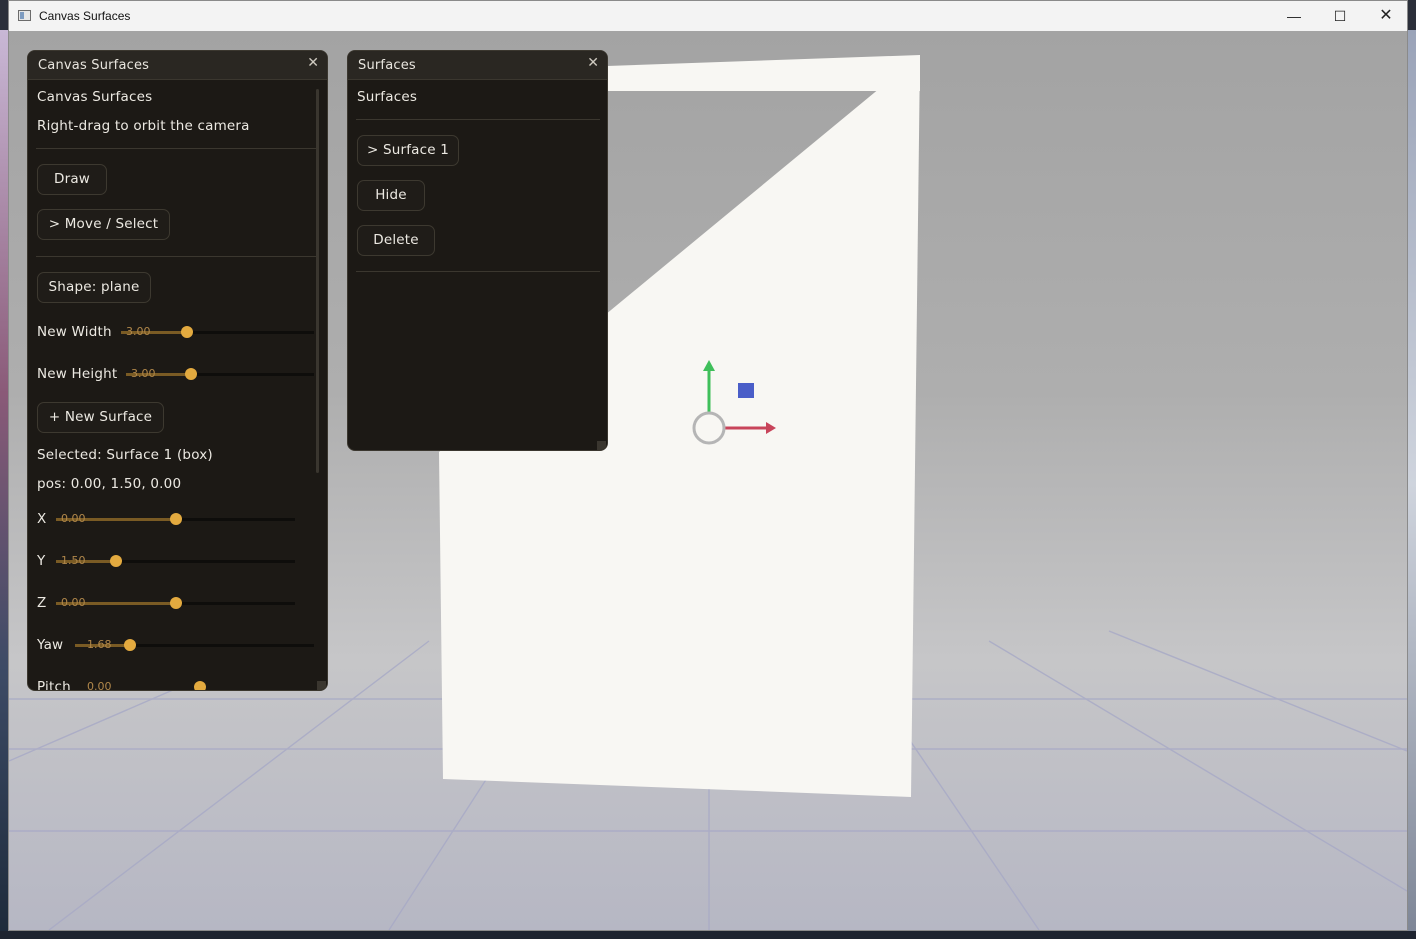 This screenshot has height=939, width=1416. I want to click on surface-1-item: > Surface 1, so click(408, 150).